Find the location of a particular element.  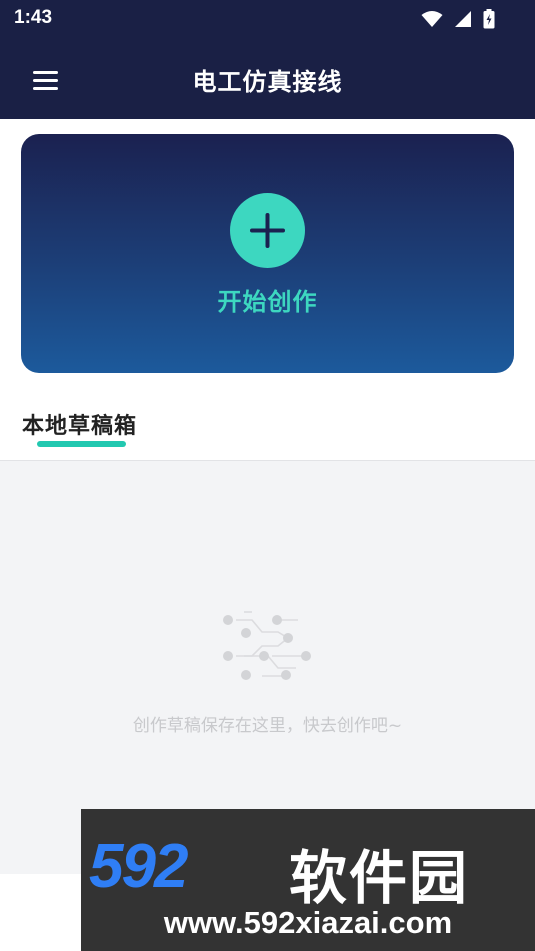

app-bar: 电工仿真接线 is located at coordinates (267, 78).